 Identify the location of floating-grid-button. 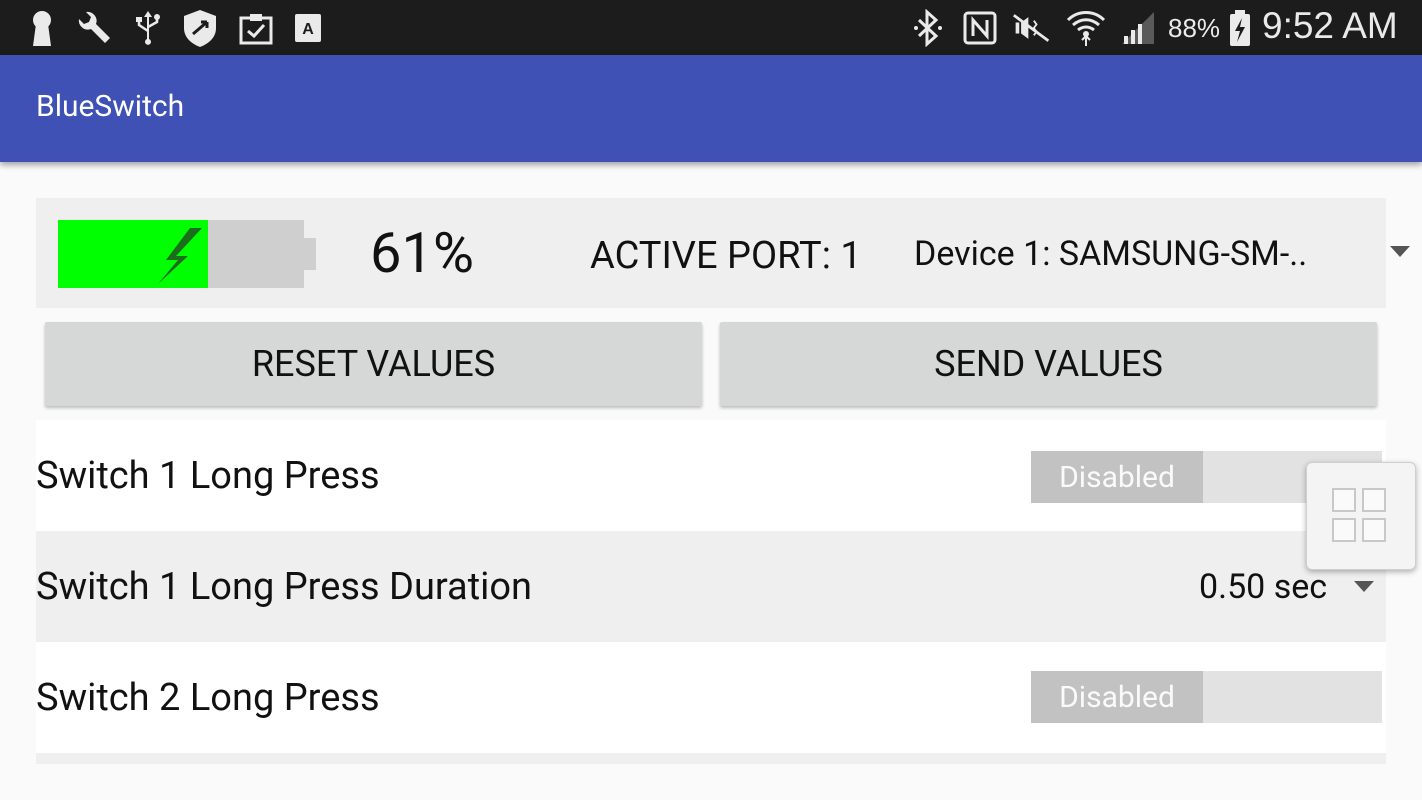
(1361, 516).